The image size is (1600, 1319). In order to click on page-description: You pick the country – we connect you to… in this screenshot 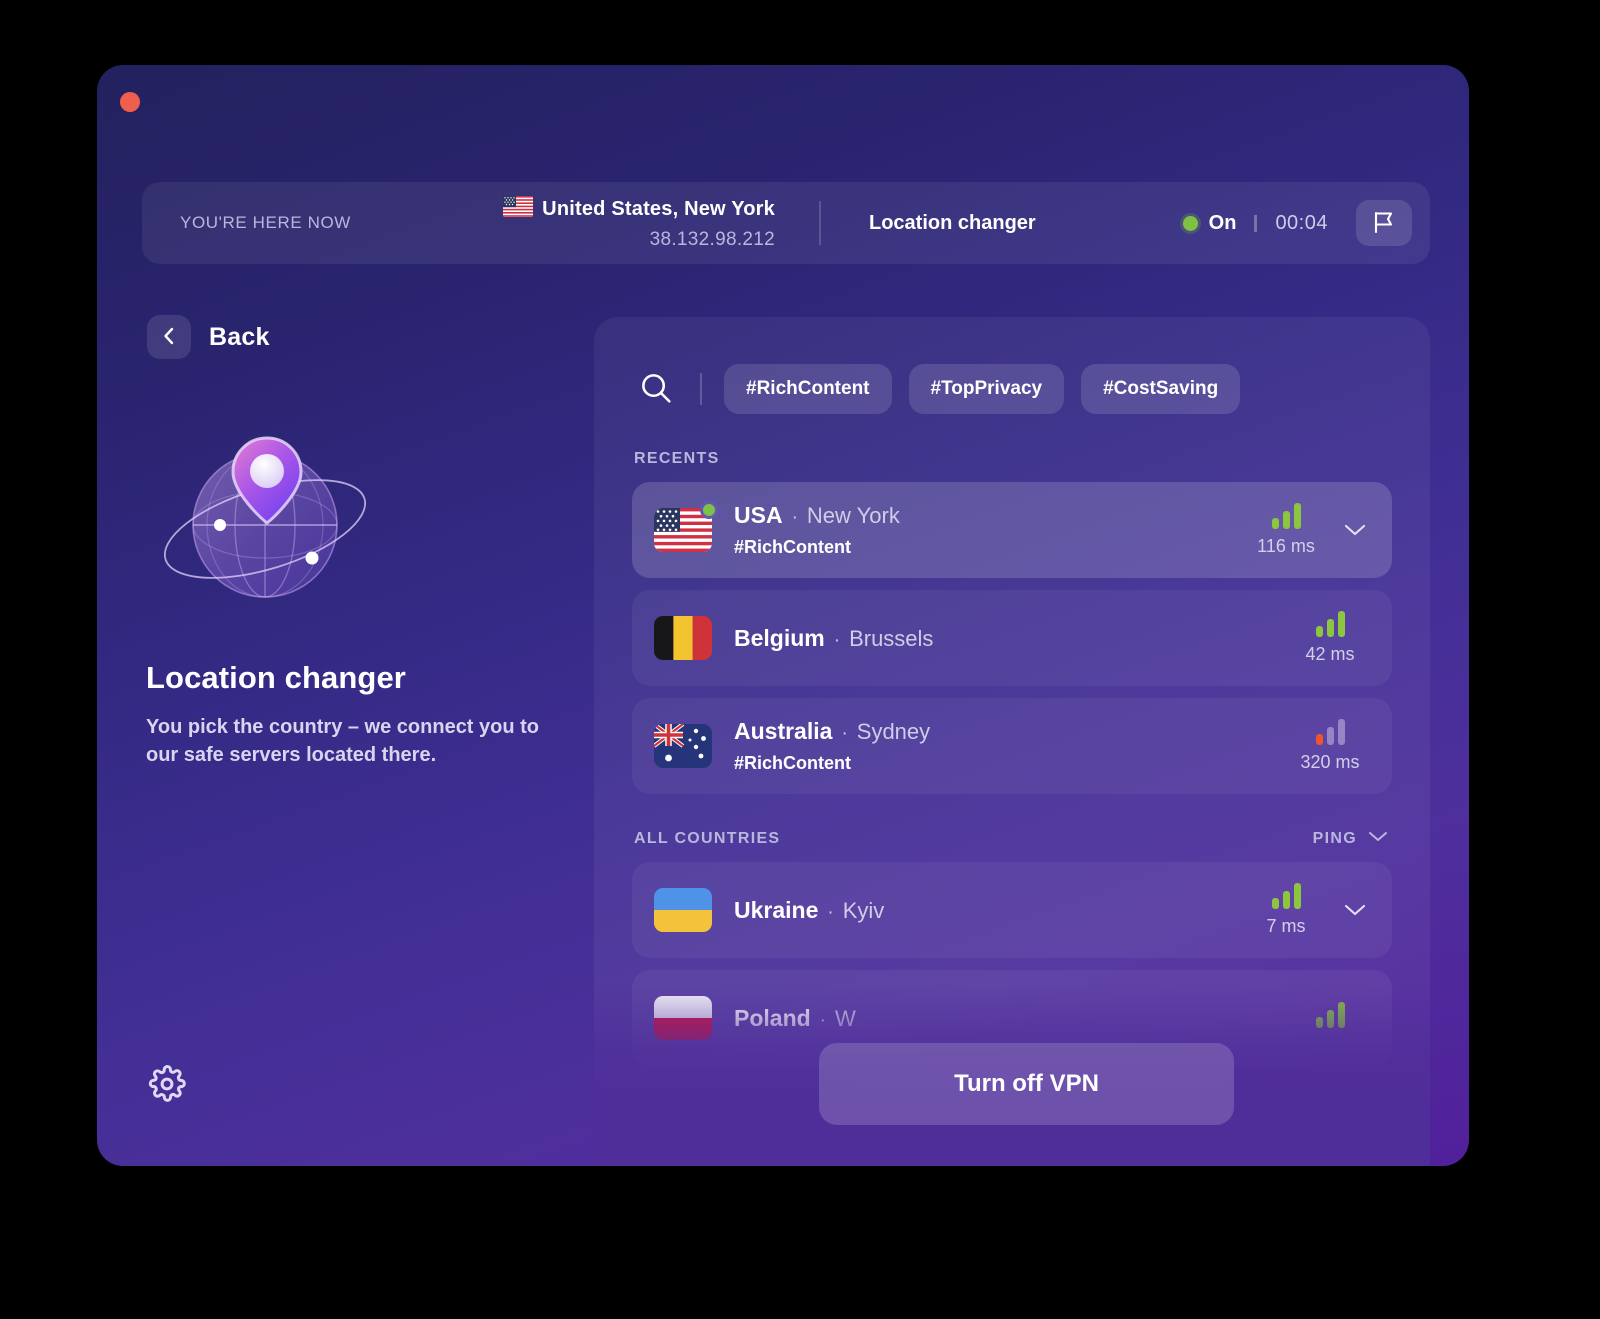, I will do `click(343, 741)`.